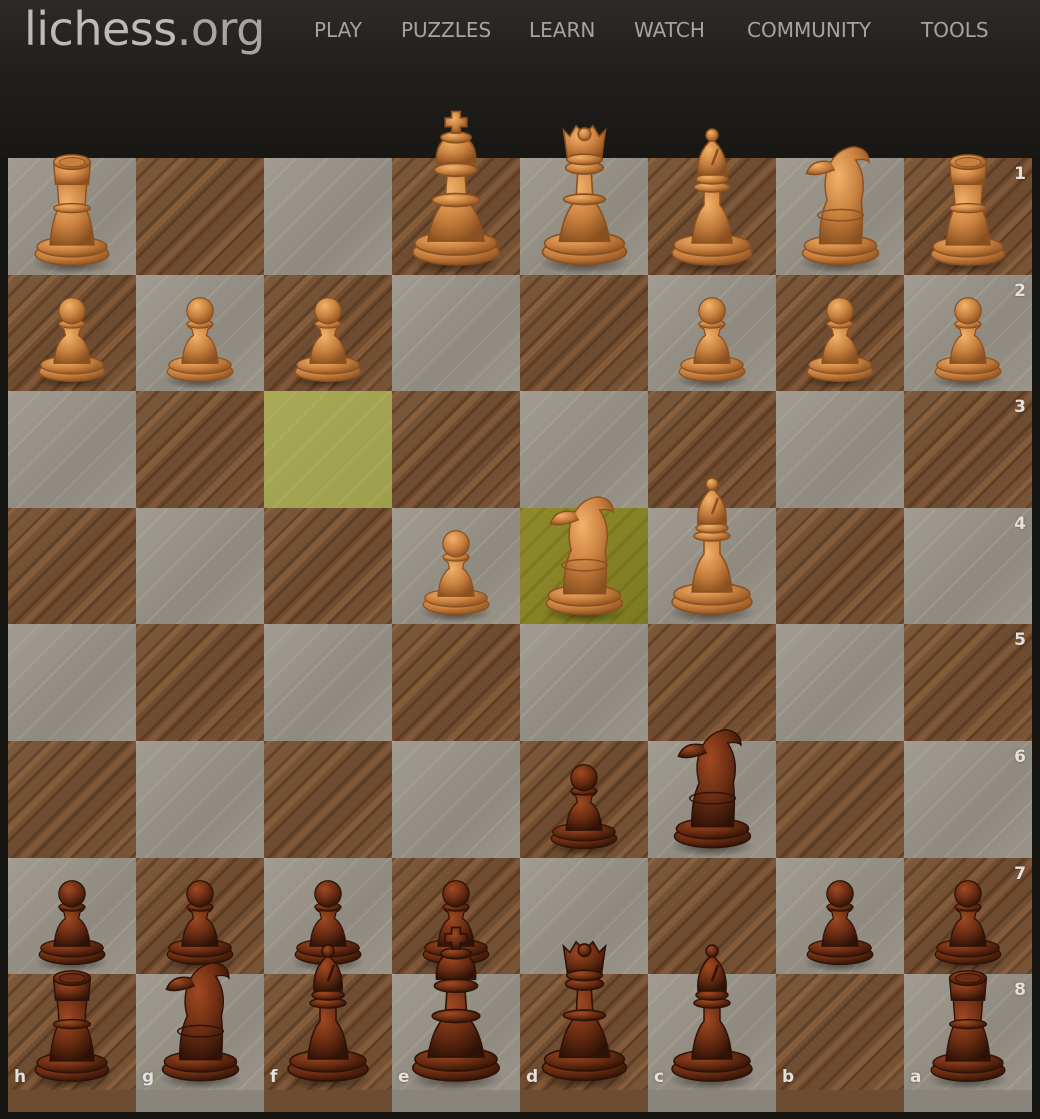  What do you see at coordinates (840, 1032) in the screenshot?
I see `square-b8: b` at bounding box center [840, 1032].